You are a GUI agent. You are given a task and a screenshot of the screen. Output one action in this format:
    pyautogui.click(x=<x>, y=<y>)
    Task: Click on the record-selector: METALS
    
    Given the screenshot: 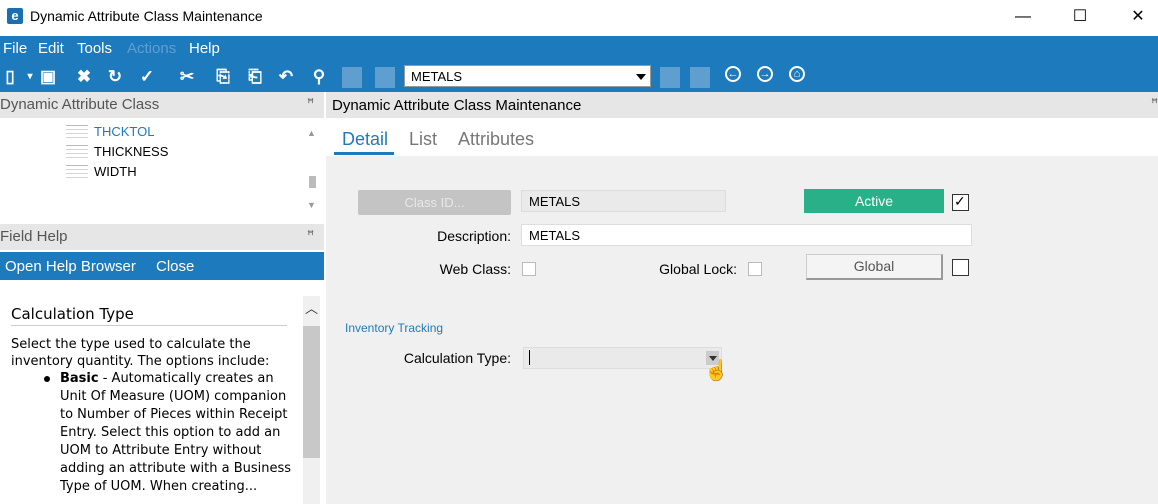 What is the action you would take?
    pyautogui.click(x=527, y=76)
    